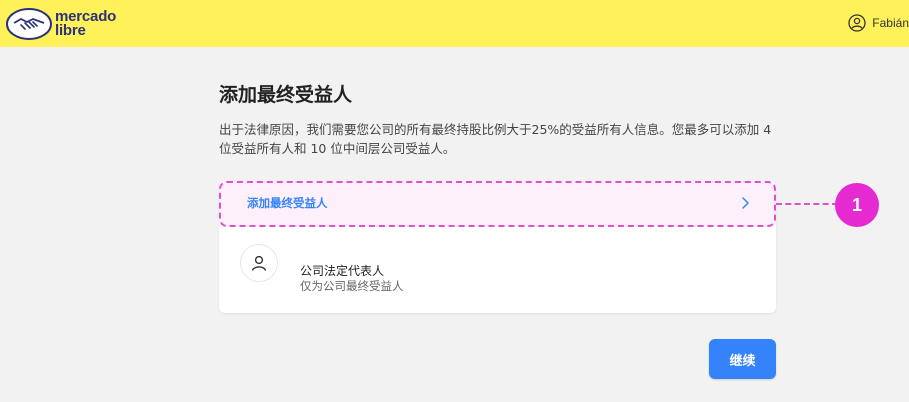 The height and width of the screenshot is (402, 909). Describe the element at coordinates (857, 205) in the screenshot. I see `step-number-badge: 1` at that location.